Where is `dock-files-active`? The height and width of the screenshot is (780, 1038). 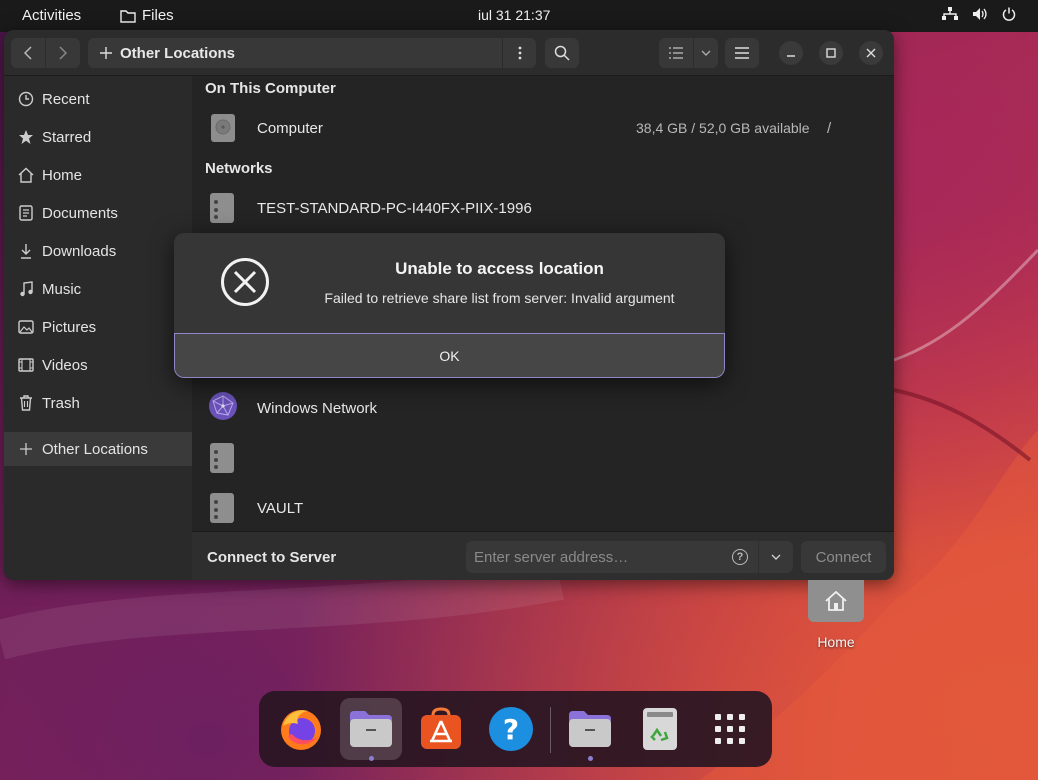 dock-files-active is located at coordinates (371, 729).